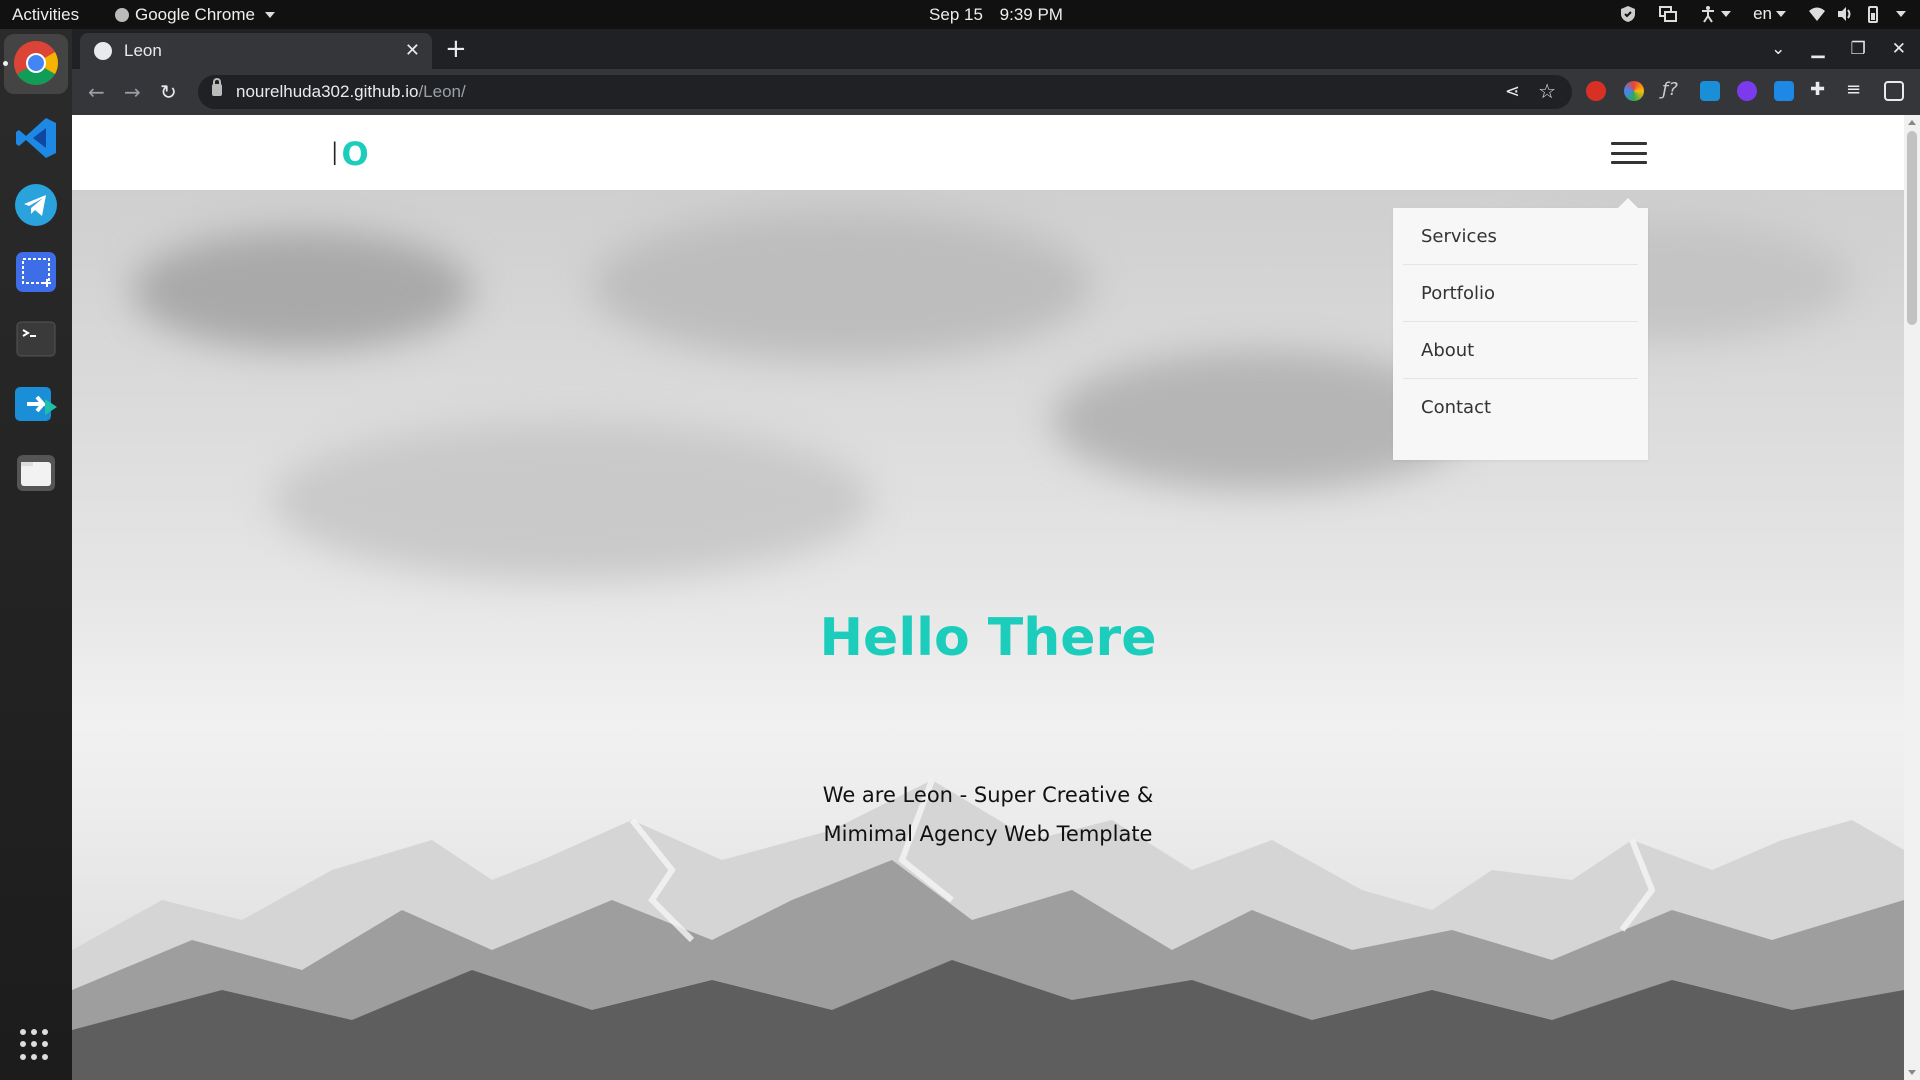 This screenshot has height=1080, width=1920. I want to click on accessibility-menu, so click(1715, 14).